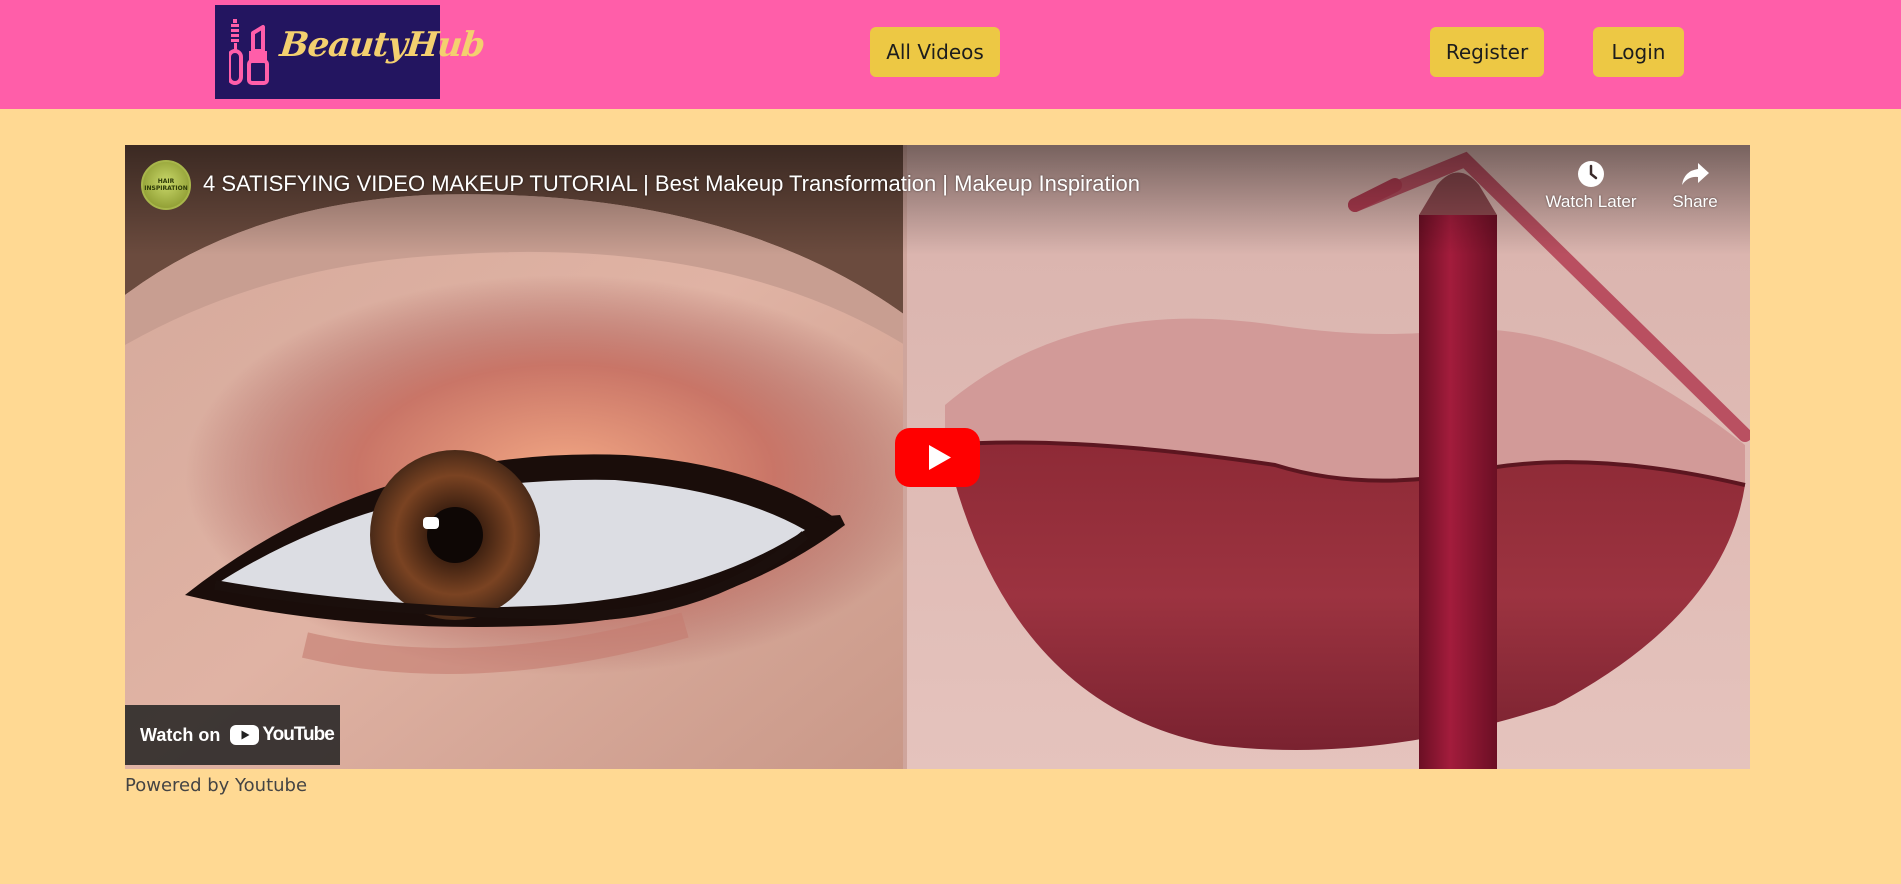 This screenshot has height=884, width=1901. What do you see at coordinates (1487, 52) in the screenshot?
I see `register-button: Register` at bounding box center [1487, 52].